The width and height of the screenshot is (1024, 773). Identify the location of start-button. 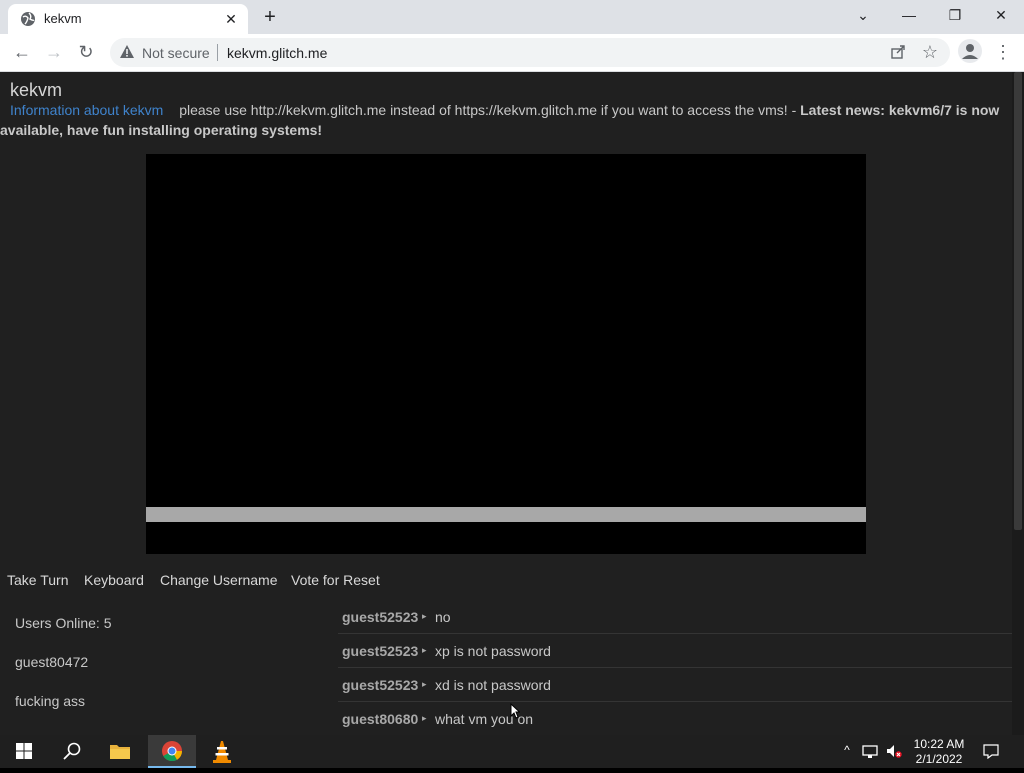
(24, 751).